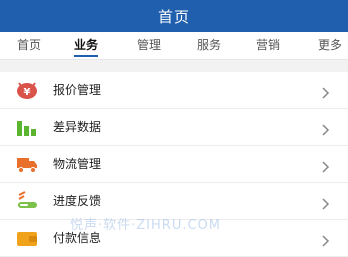 The image size is (348, 257). I want to click on tab-business: 业务, so click(86, 45).